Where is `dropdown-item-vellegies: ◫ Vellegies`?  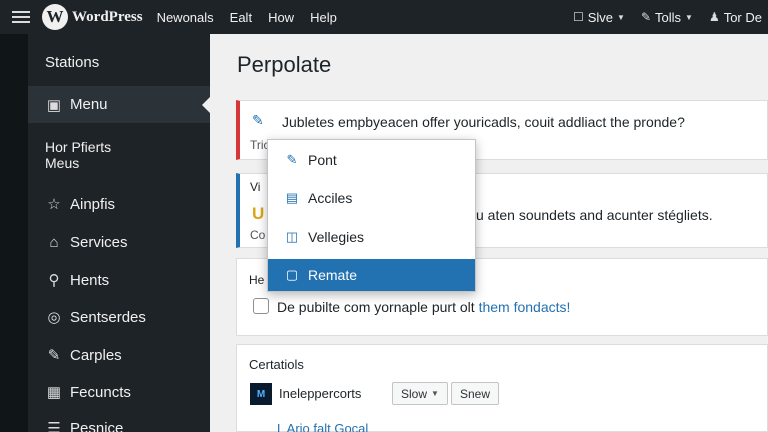
dropdown-item-vellegies: ◫ Vellegies is located at coordinates (371, 237).